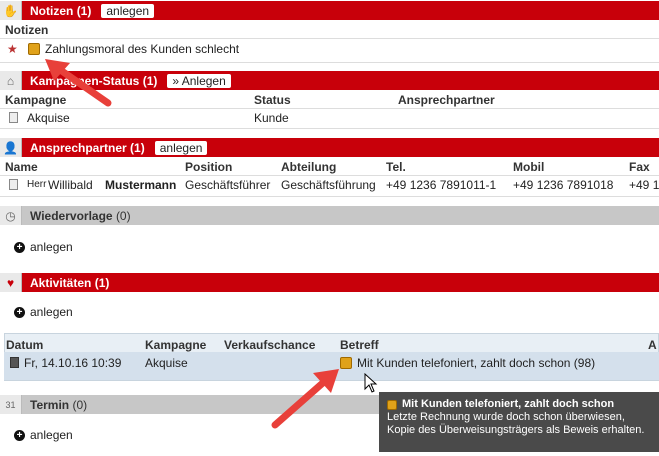  What do you see at coordinates (73, 363) in the screenshot?
I see `datum-value: Fr, 14.10.16 10:39` at bounding box center [73, 363].